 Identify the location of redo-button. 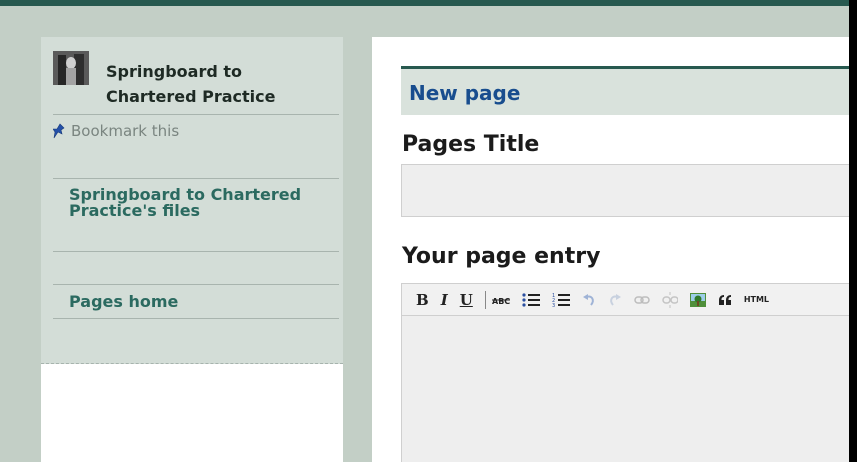
(615, 300).